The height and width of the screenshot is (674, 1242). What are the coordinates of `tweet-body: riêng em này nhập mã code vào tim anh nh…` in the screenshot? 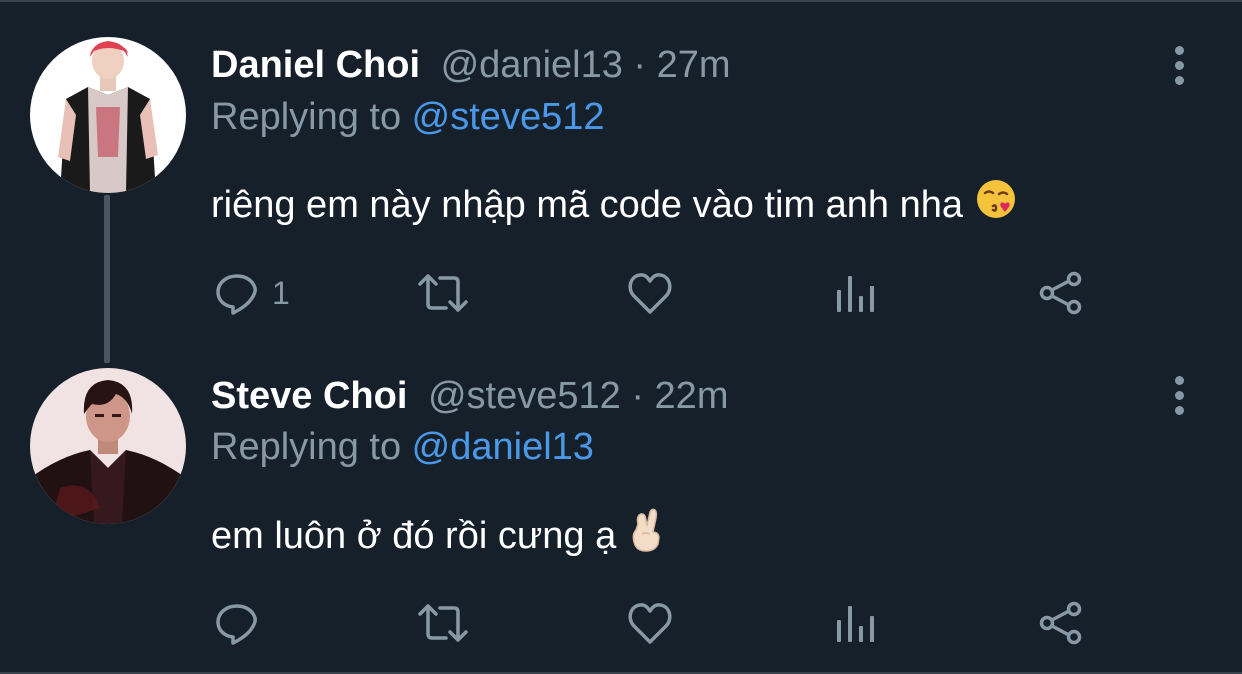 It's located at (587, 204).